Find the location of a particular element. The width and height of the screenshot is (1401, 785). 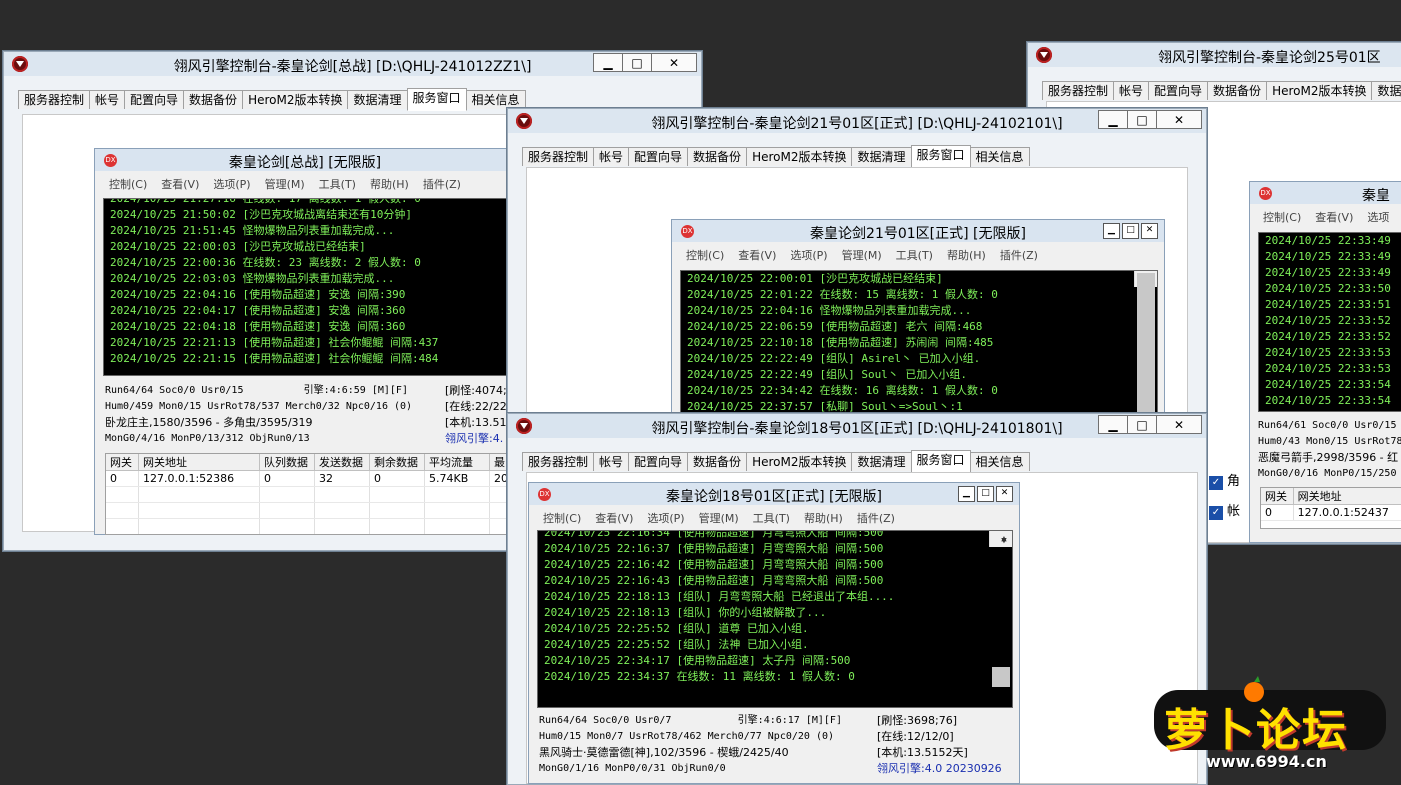

col-queue-data: 队列数据 is located at coordinates (287, 462).